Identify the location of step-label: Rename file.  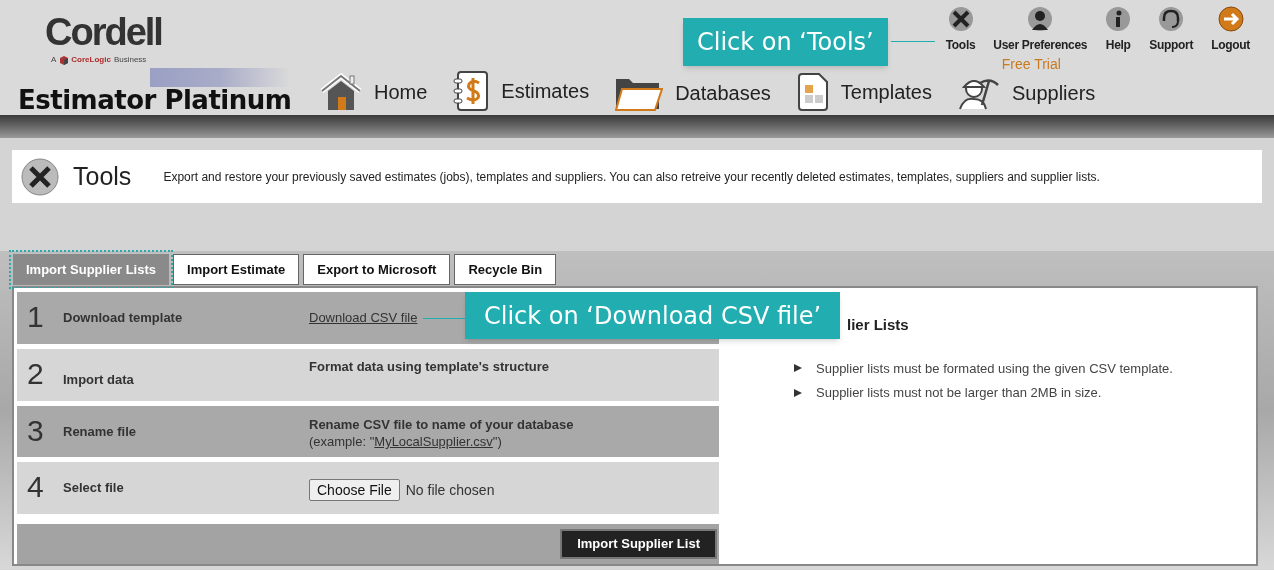
(99, 431).